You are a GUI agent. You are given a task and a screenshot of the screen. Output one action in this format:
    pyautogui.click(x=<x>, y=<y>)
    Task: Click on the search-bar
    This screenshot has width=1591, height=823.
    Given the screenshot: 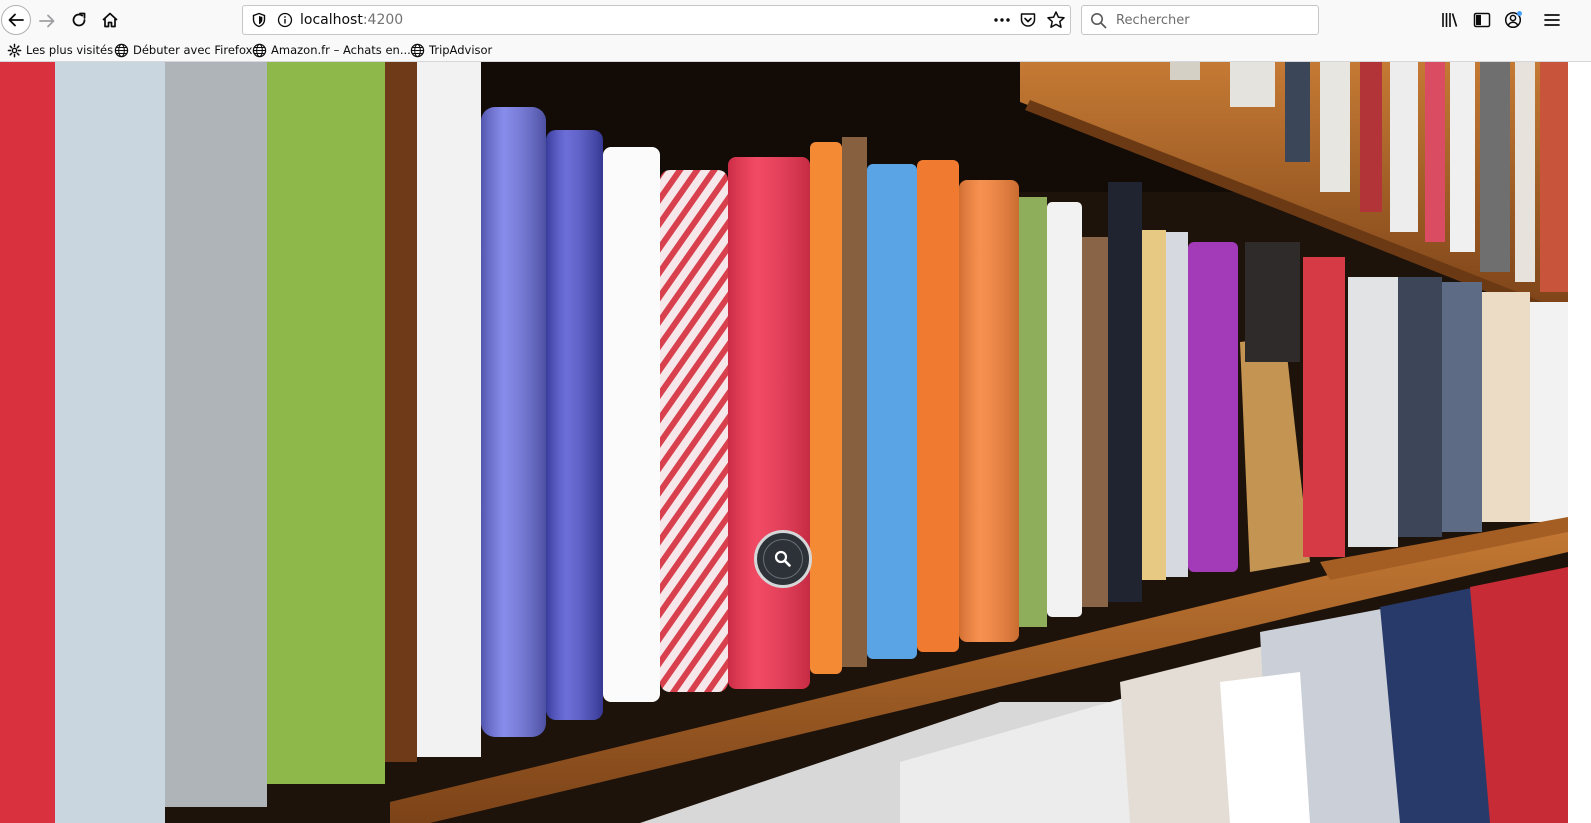 What is the action you would take?
    pyautogui.click(x=1200, y=20)
    